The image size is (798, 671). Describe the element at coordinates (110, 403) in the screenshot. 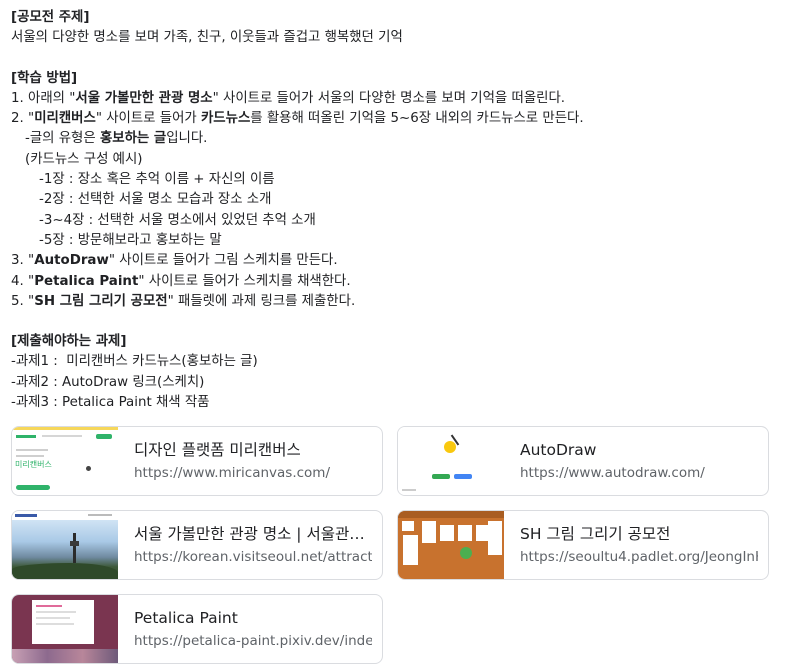

I see `task-item: -과제3 : Petalica Paint 채색 작품` at that location.